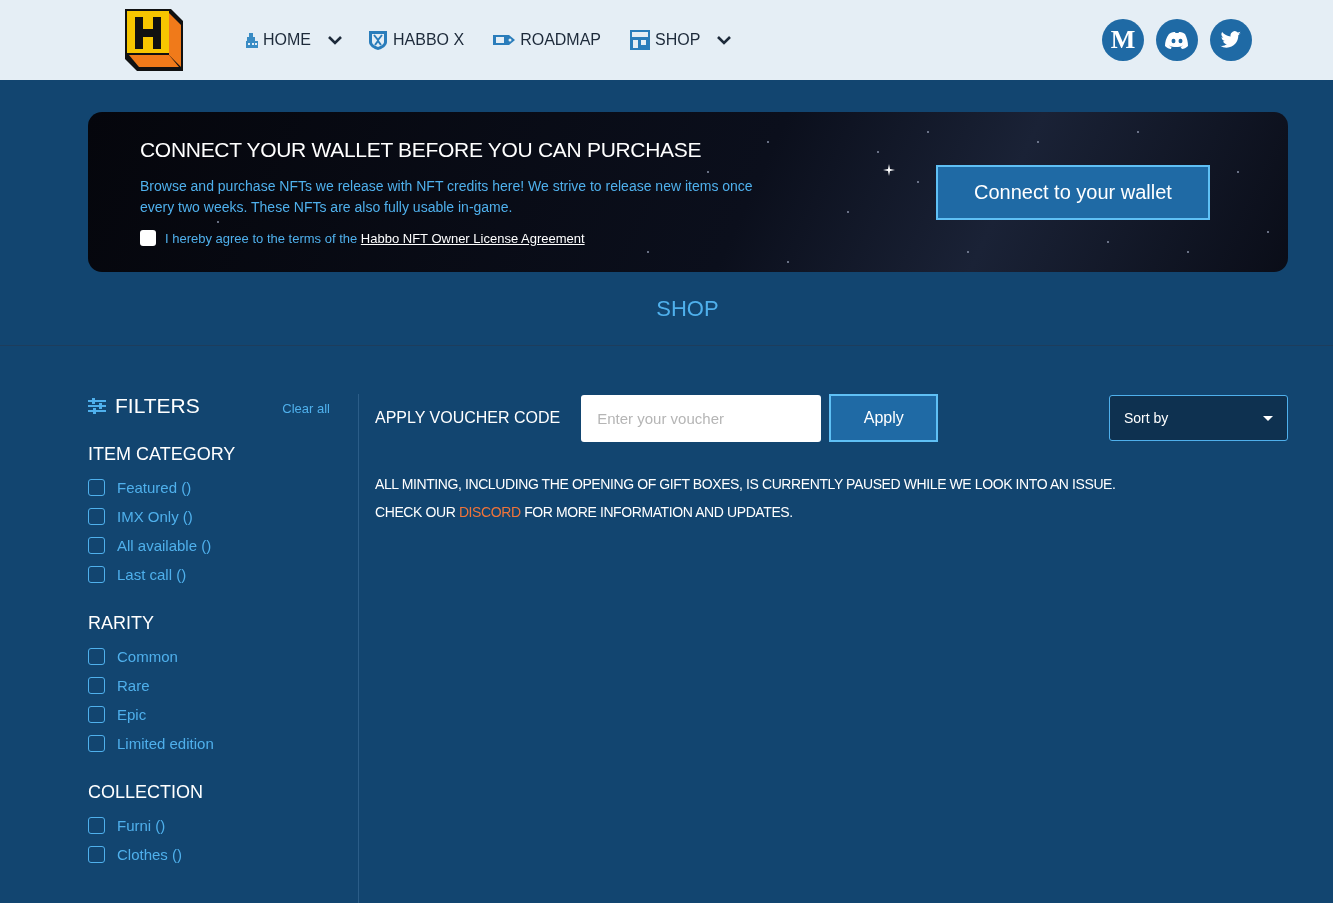  I want to click on filter-option-label: Rare, so click(133, 685).